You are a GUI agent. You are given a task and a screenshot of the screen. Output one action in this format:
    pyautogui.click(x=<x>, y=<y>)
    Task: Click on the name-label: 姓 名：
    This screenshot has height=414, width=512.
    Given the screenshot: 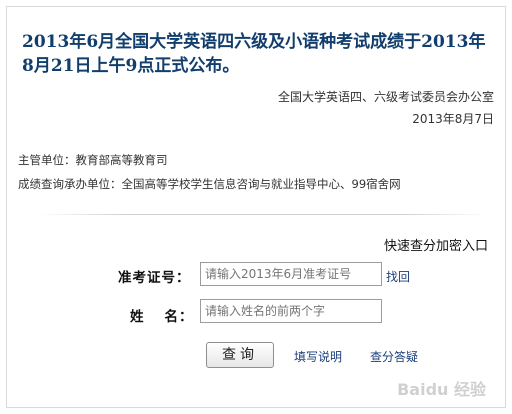 What is the action you would take?
    pyautogui.click(x=162, y=315)
    